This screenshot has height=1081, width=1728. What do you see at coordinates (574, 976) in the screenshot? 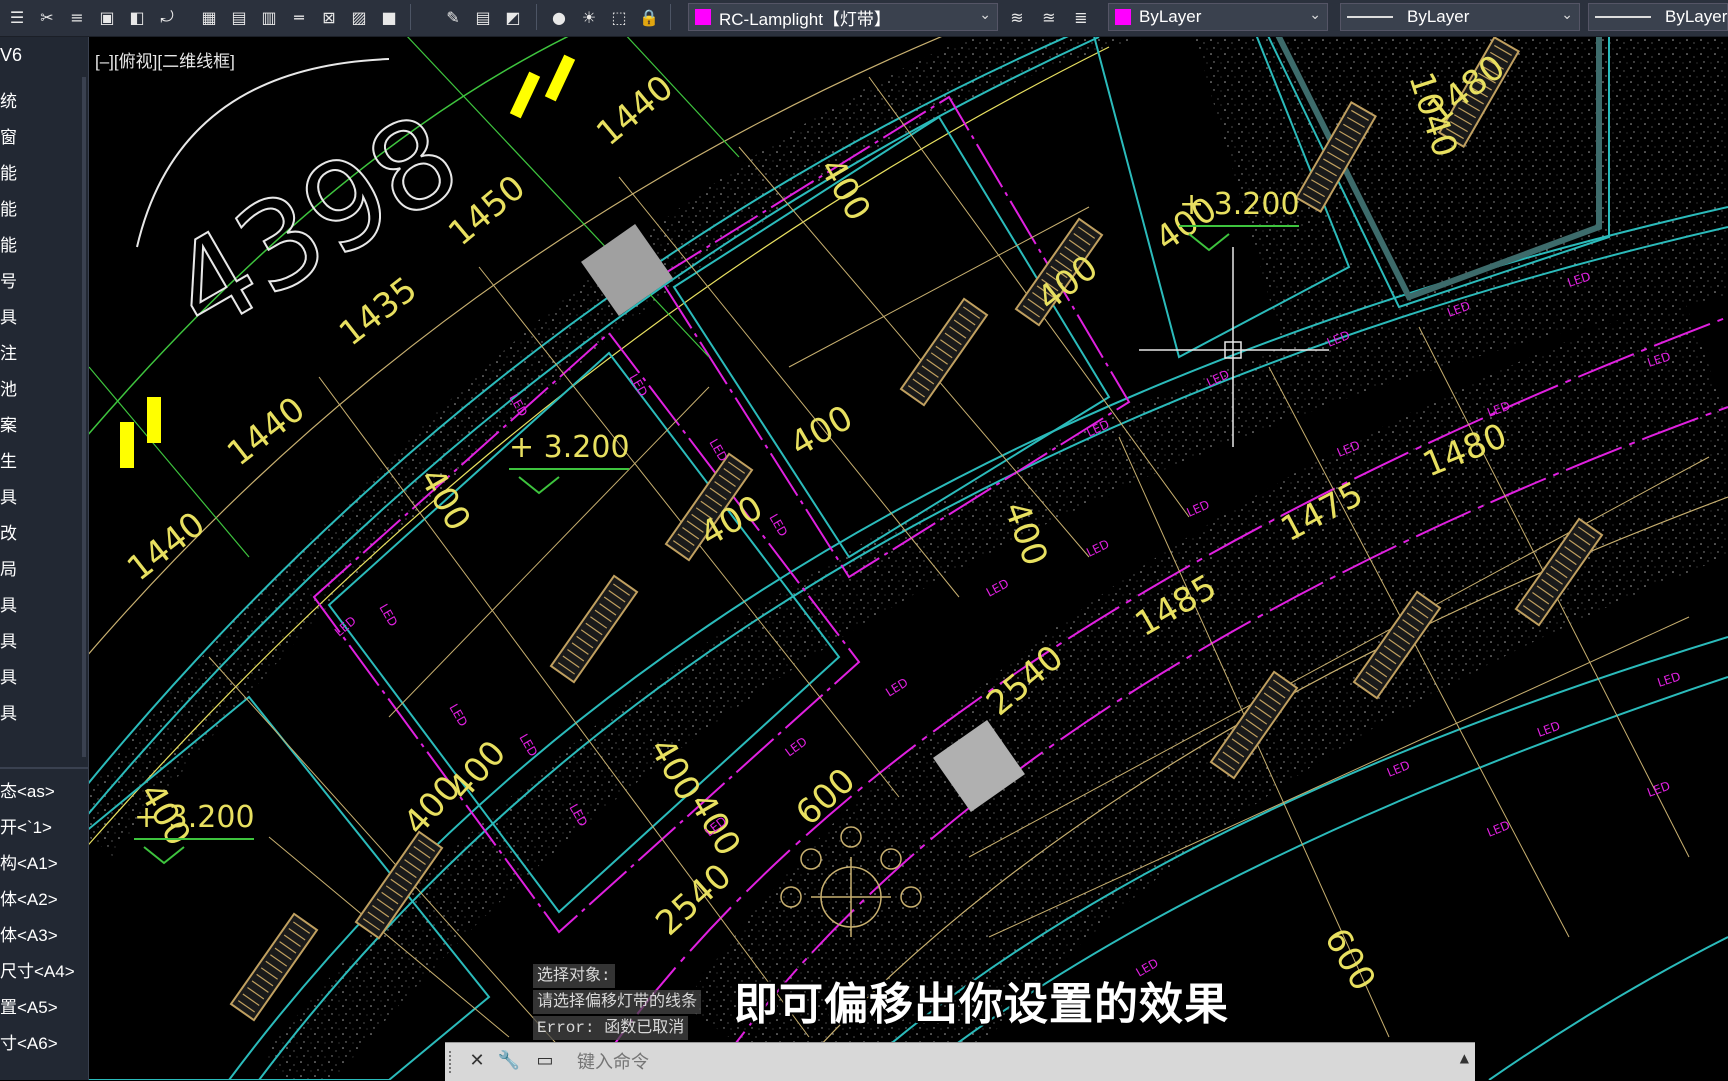
I see `command-history-line: 选择对象:` at bounding box center [574, 976].